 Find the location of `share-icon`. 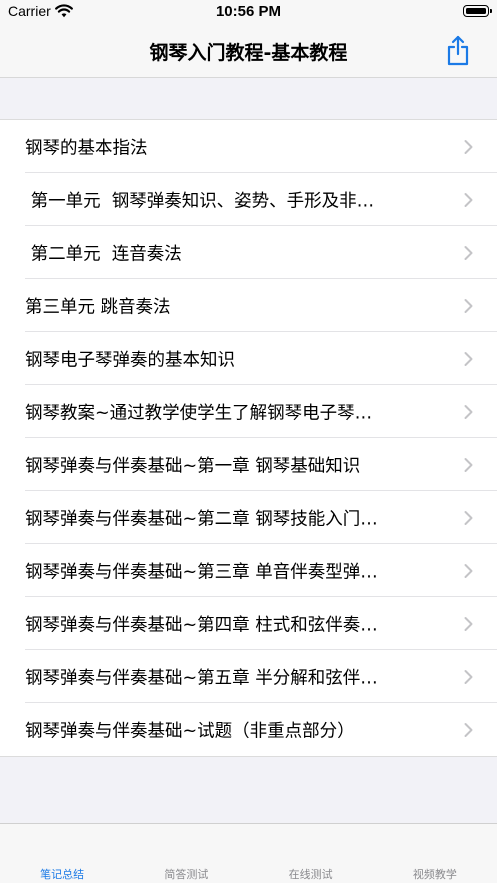

share-icon is located at coordinates (458, 51).